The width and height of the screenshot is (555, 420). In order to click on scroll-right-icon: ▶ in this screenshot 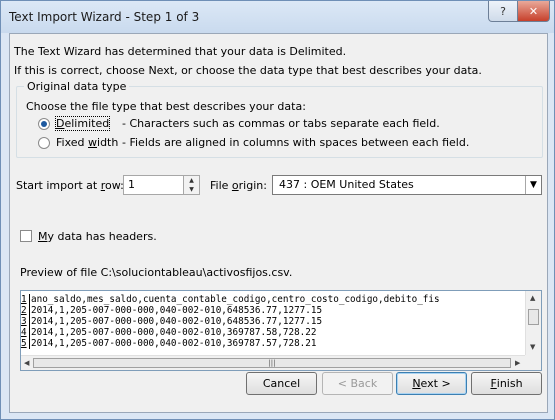, I will do `click(517, 363)`.